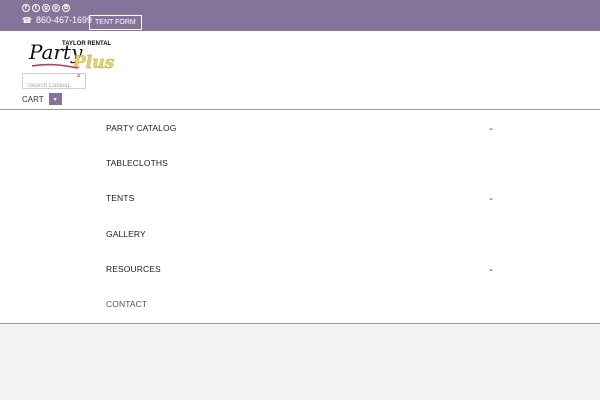 Image resolution: width=600 pixels, height=400 pixels. I want to click on facebook-icon: f, so click(26, 8).